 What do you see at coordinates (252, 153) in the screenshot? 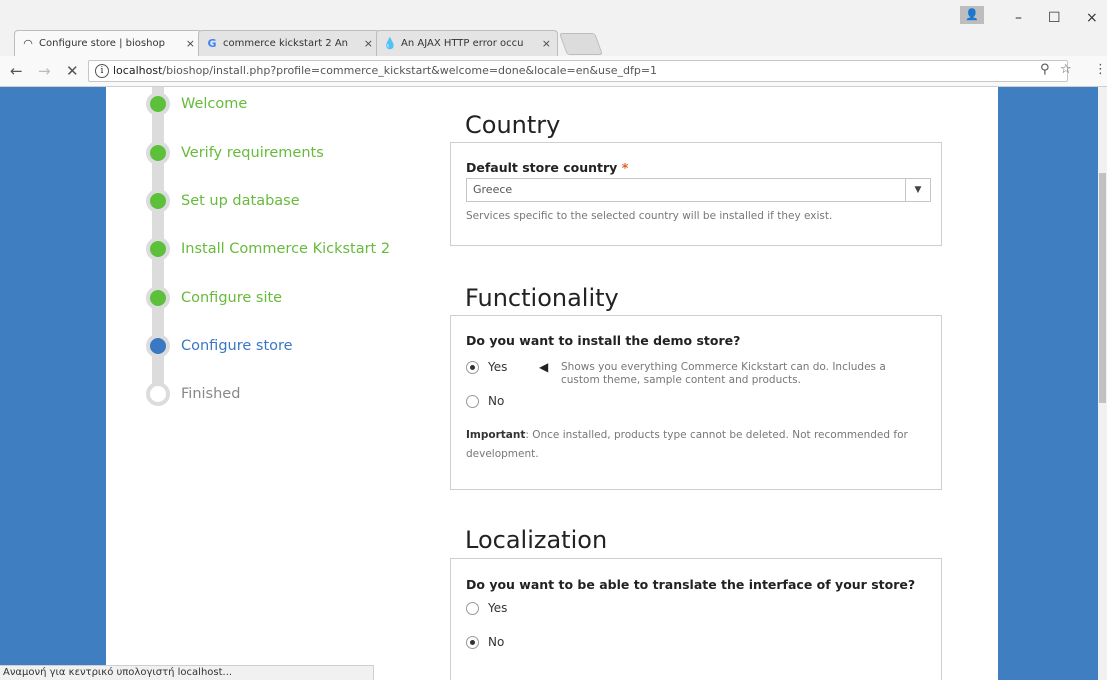
I see `step-label: Verify requirements` at bounding box center [252, 153].